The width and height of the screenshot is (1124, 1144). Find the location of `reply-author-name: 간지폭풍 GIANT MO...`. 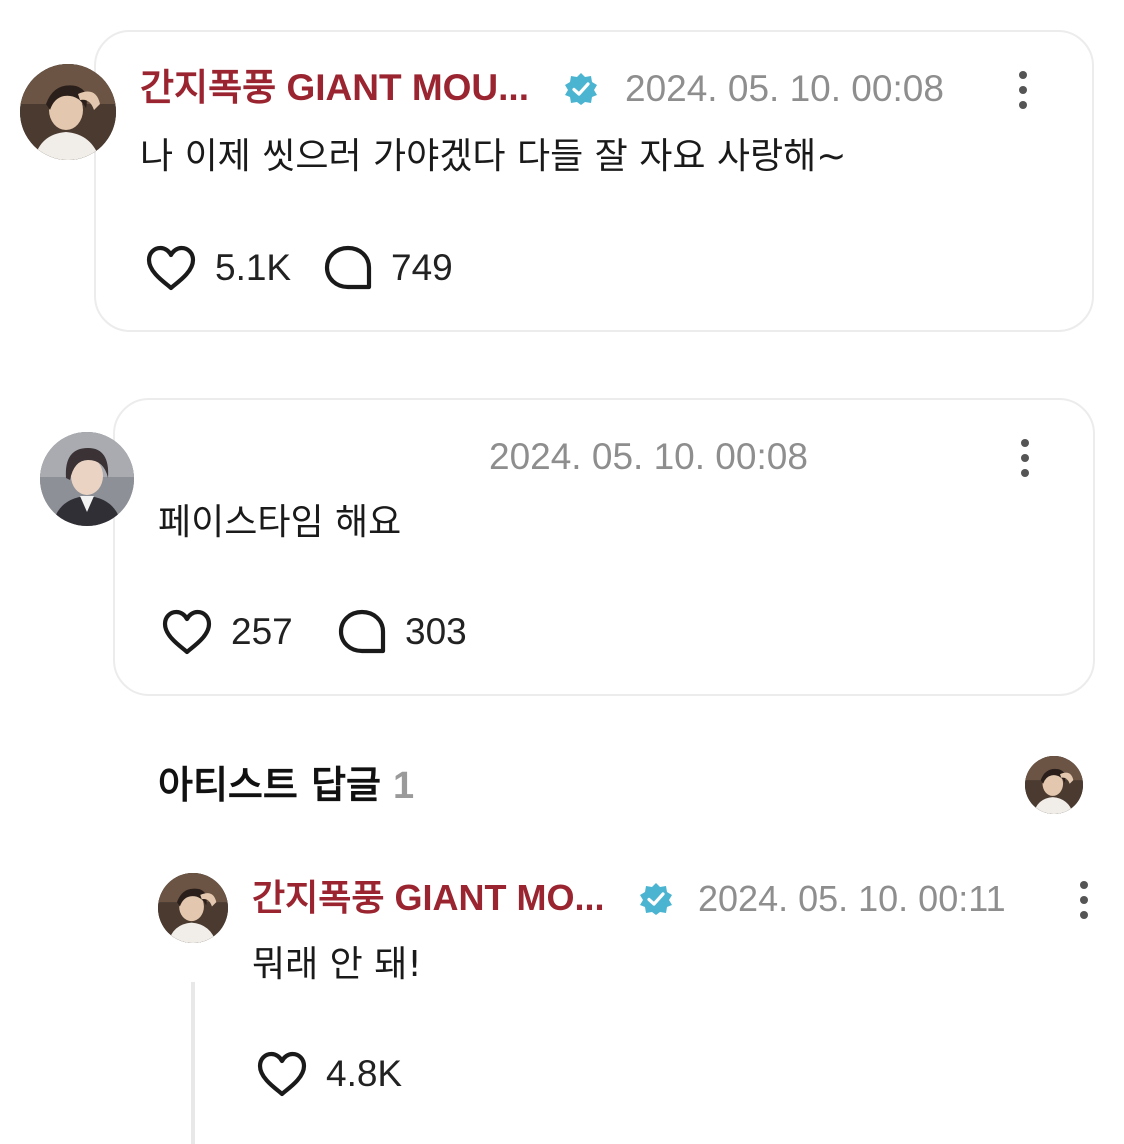

reply-author-name: 간지폭풍 GIANT MO... is located at coordinates (428, 898).